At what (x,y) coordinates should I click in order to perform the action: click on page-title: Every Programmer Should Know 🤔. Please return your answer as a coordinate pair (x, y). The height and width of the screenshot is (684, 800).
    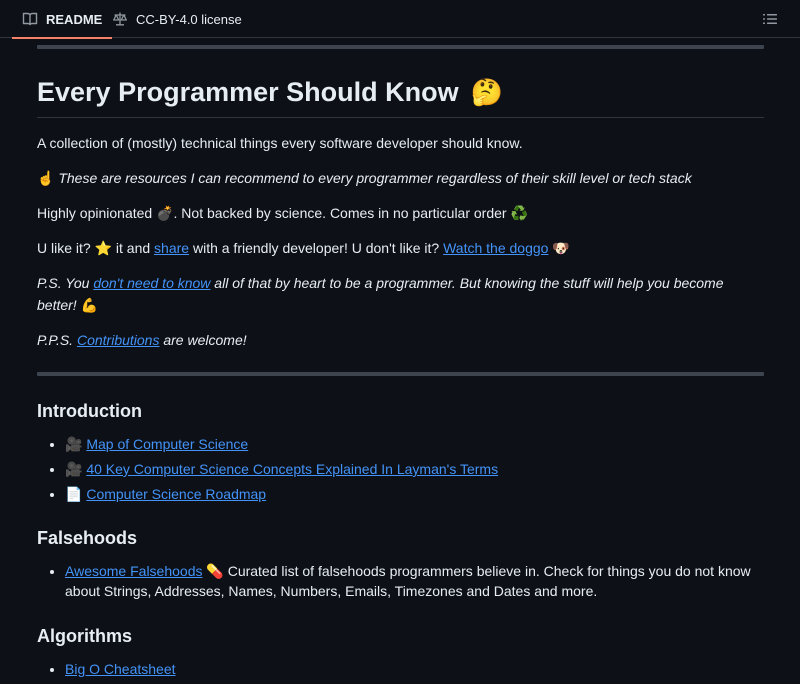
    Looking at the image, I should click on (400, 96).